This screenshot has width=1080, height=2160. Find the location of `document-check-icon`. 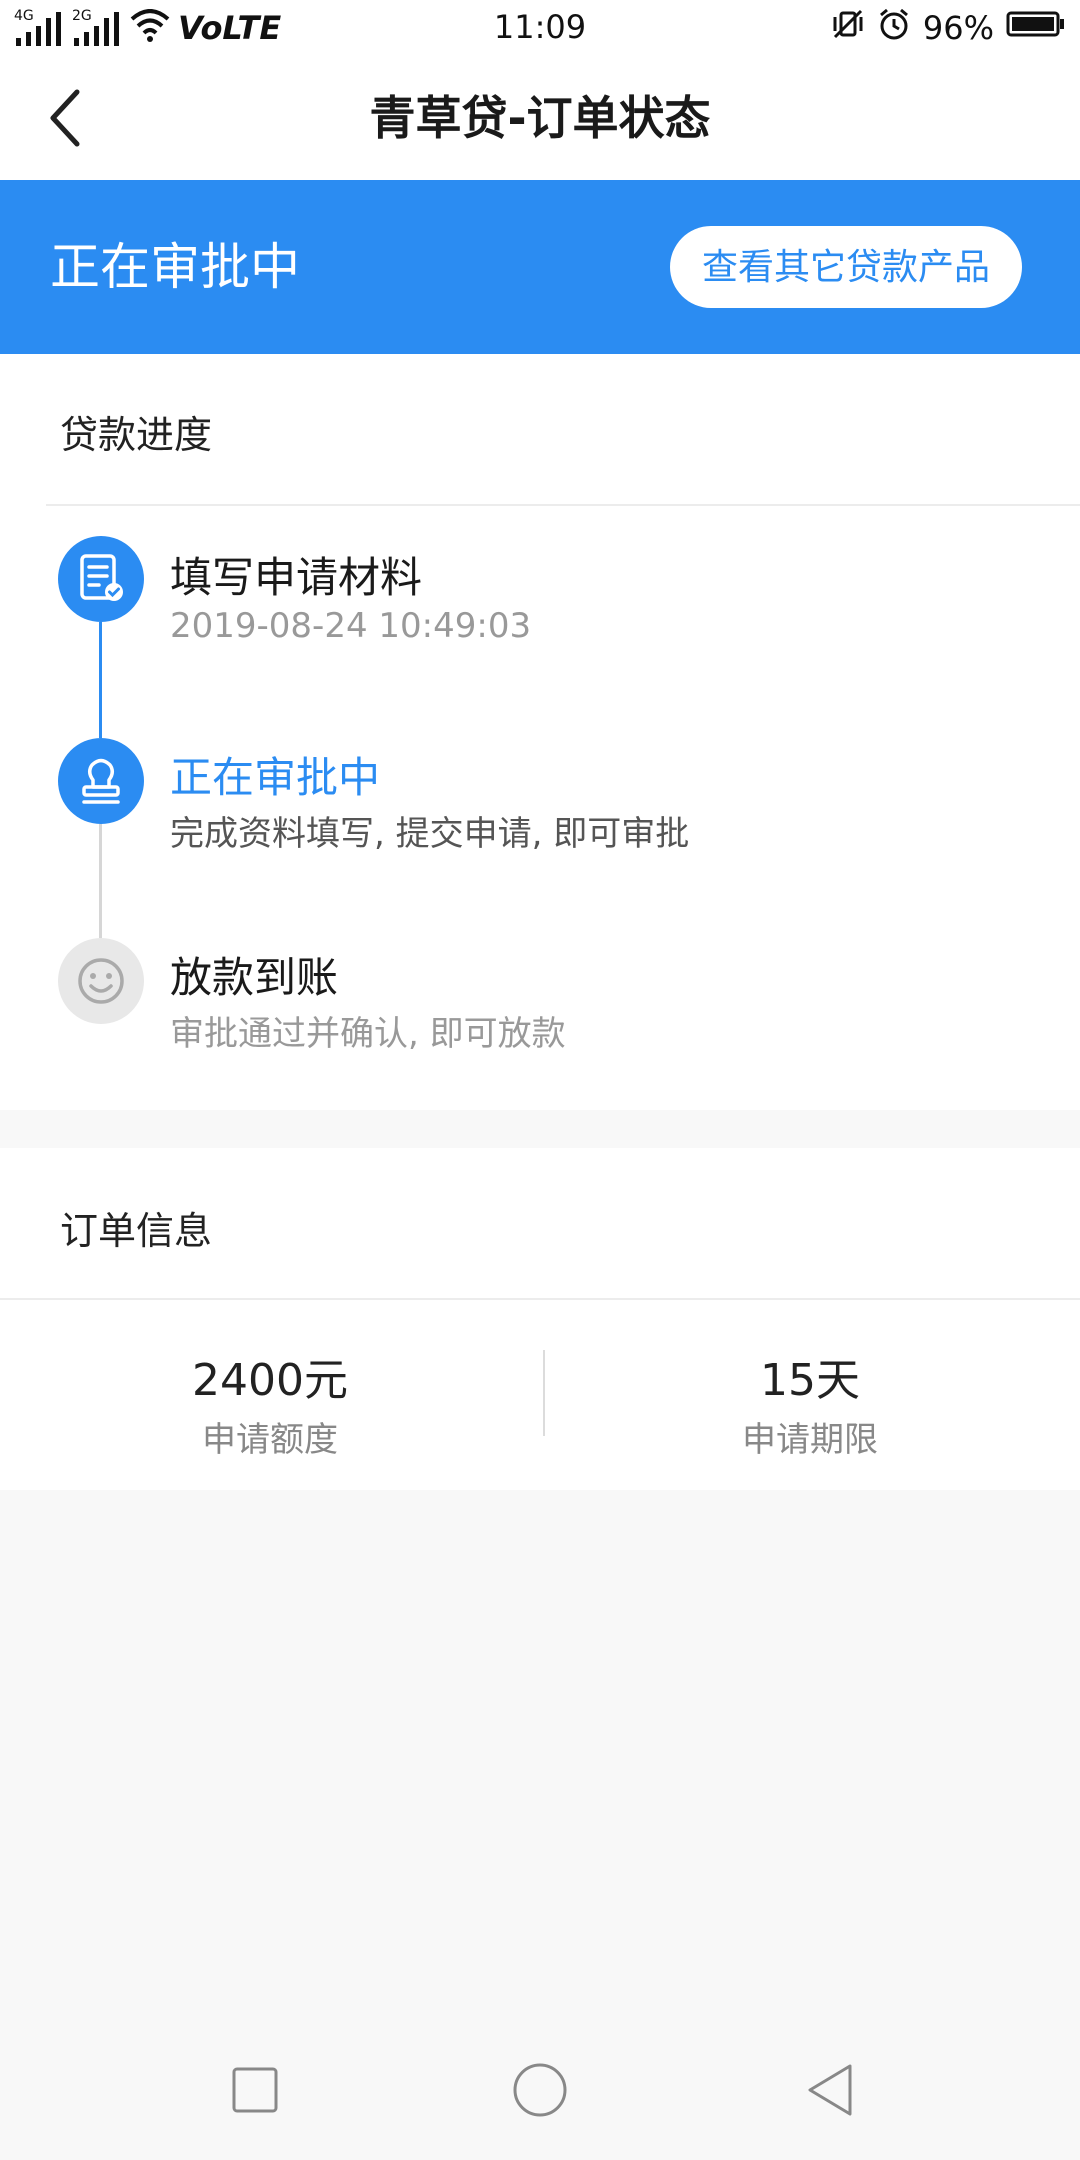

document-check-icon is located at coordinates (101, 577).